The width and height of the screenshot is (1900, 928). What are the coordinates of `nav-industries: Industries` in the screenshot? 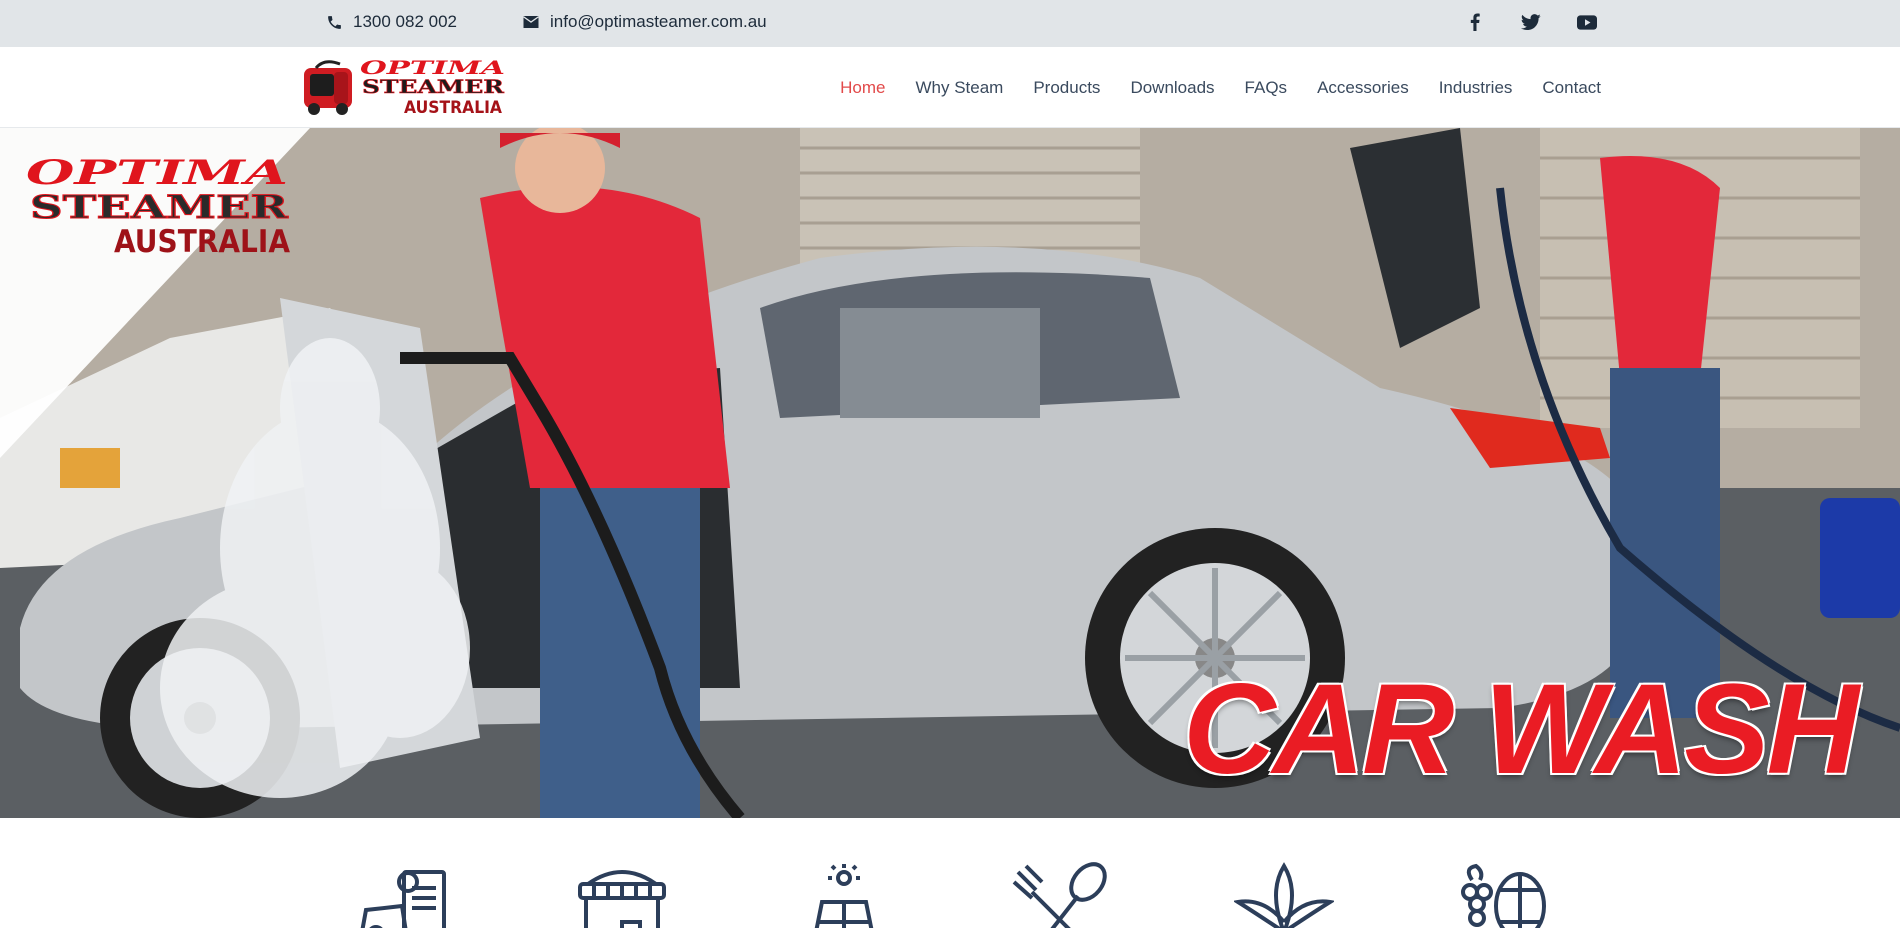 It's located at (1476, 88).